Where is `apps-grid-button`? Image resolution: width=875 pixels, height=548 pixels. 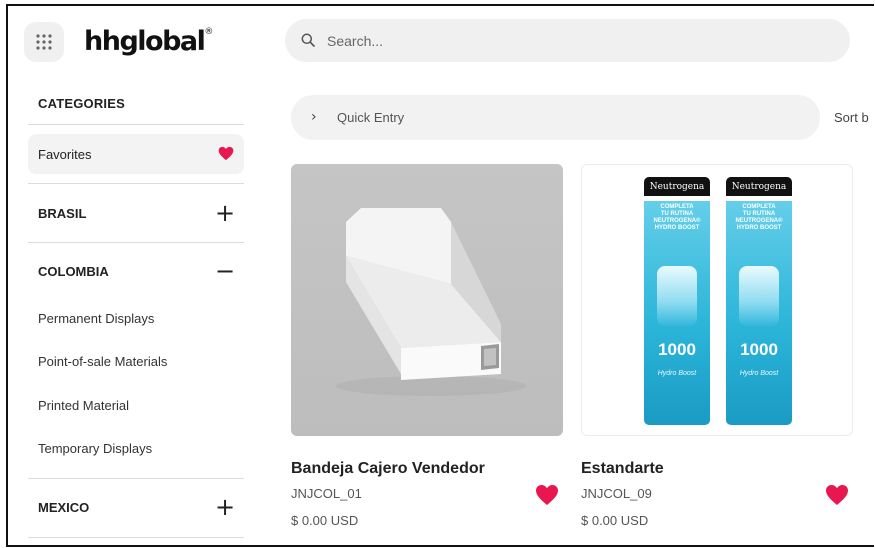
apps-grid-button is located at coordinates (44, 42).